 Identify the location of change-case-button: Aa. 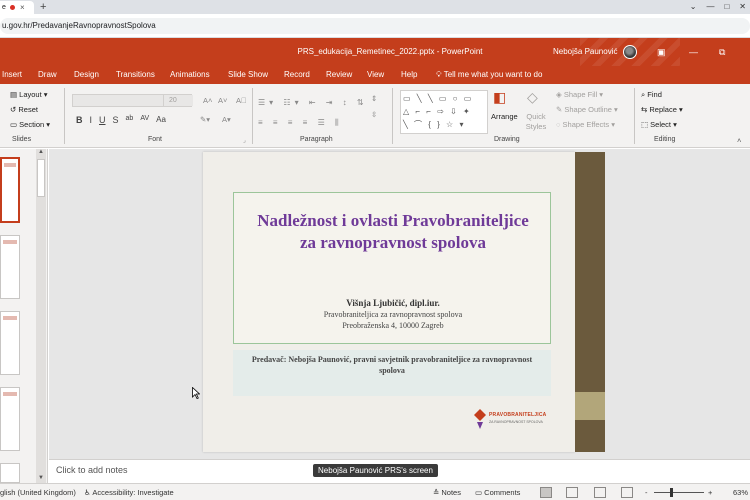
(161, 120).